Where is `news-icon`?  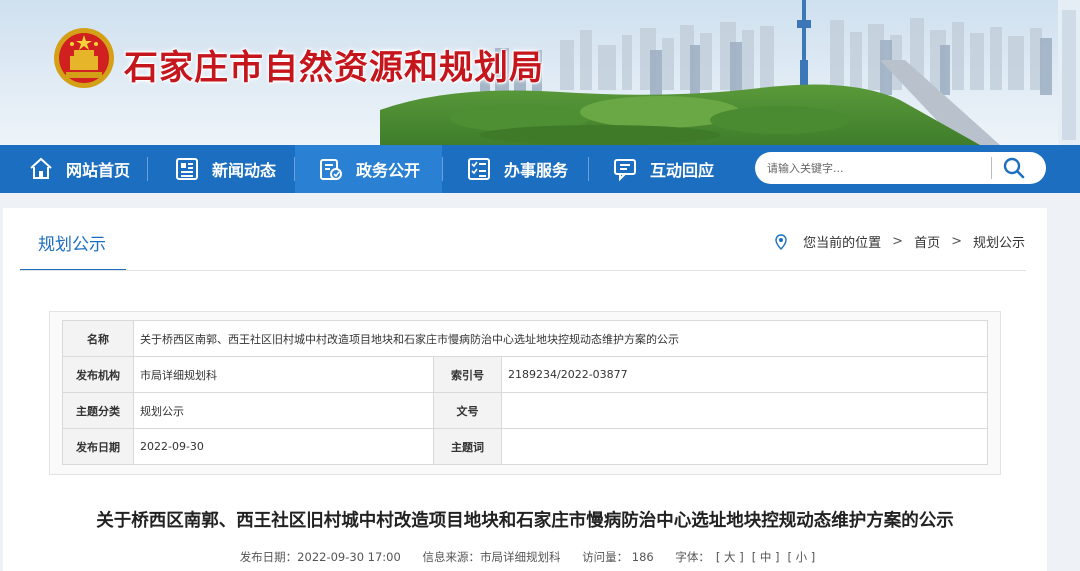
news-icon is located at coordinates (187, 169).